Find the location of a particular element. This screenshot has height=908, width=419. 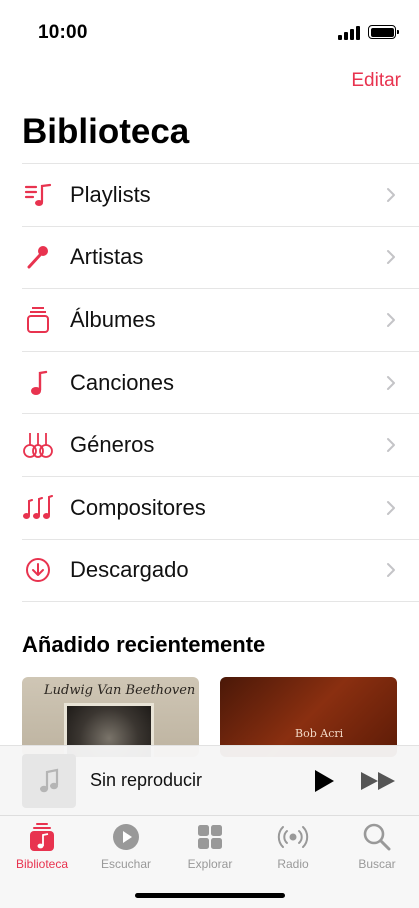

download-circle-icon is located at coordinates (38, 570).